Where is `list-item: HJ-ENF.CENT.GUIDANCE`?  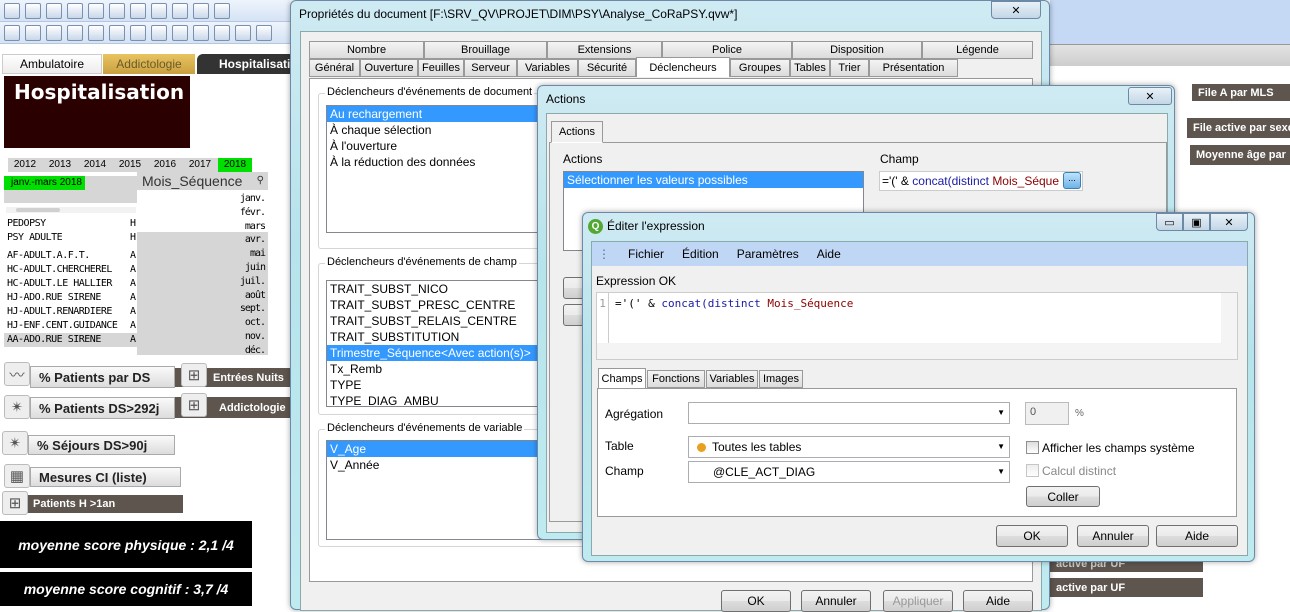 list-item: HJ-ENF.CENT.GUIDANCE is located at coordinates (62, 325).